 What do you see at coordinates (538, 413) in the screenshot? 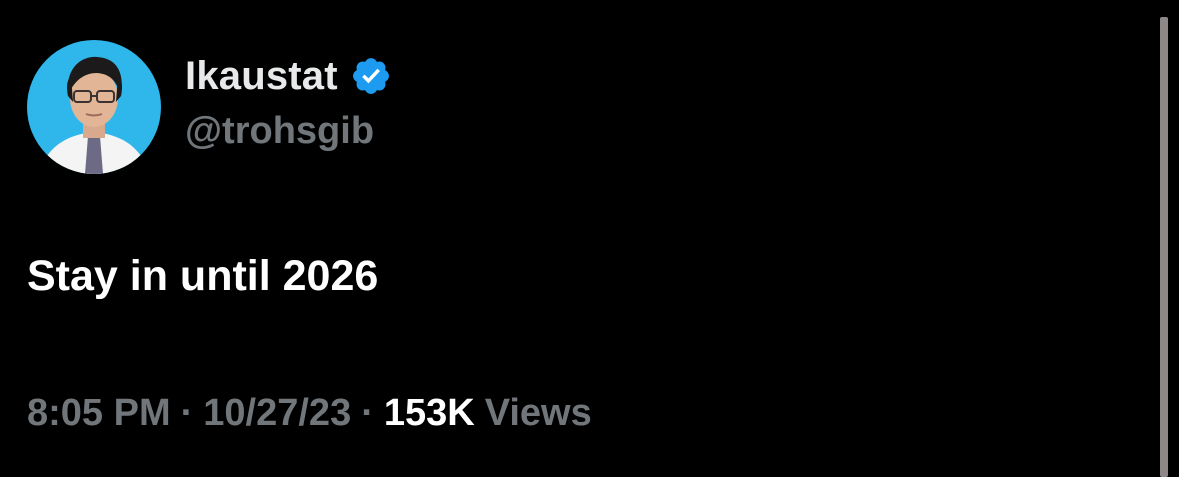
I see `views-label: Views` at bounding box center [538, 413].